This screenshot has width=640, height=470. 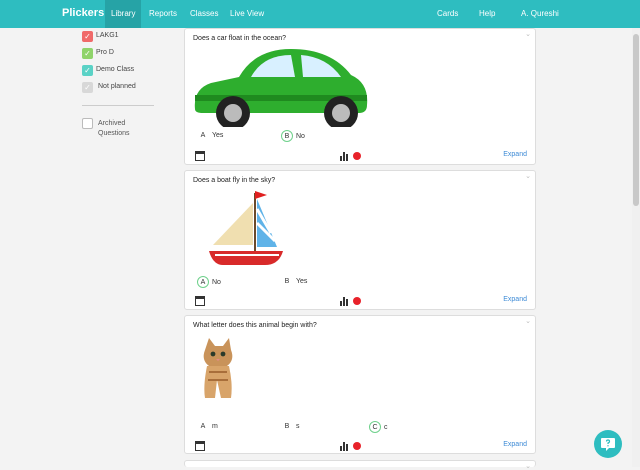 What do you see at coordinates (118, 105) in the screenshot?
I see `sidebar-divider` at bounding box center [118, 105].